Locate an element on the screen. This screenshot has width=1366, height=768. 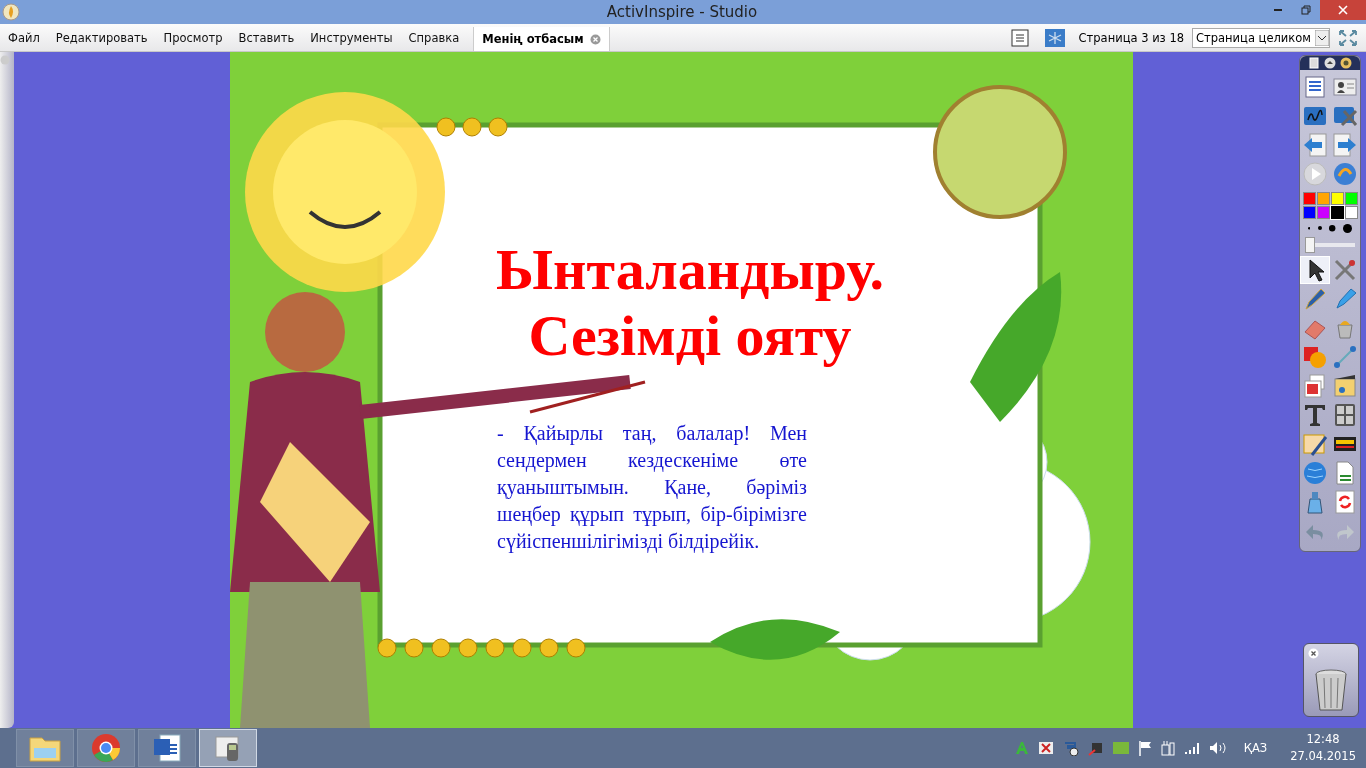
handwriting-icon is located at coordinates (1315, 444).